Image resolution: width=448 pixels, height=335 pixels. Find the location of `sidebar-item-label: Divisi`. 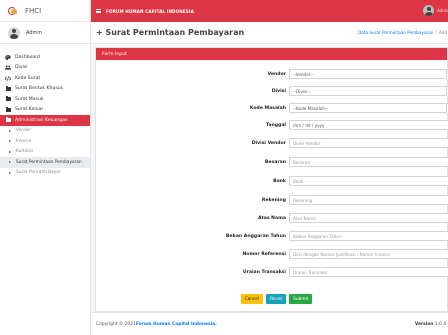

sidebar-item-label: Divisi is located at coordinates (21, 68).